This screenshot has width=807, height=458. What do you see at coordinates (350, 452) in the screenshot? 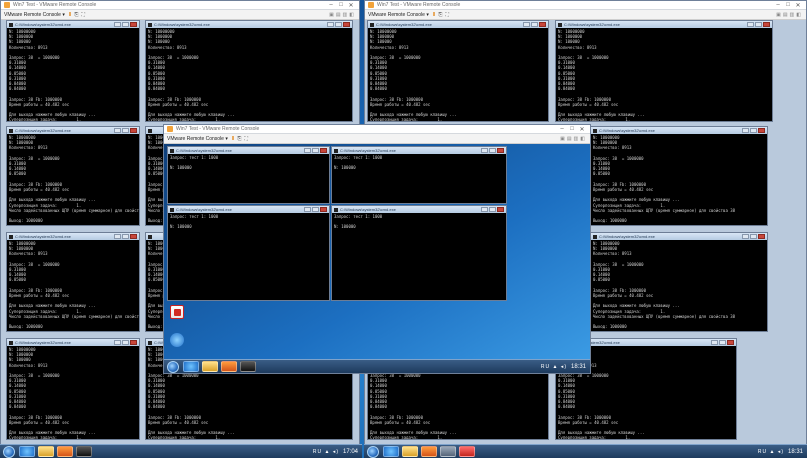
I see `clock: 17:04` at bounding box center [350, 452].